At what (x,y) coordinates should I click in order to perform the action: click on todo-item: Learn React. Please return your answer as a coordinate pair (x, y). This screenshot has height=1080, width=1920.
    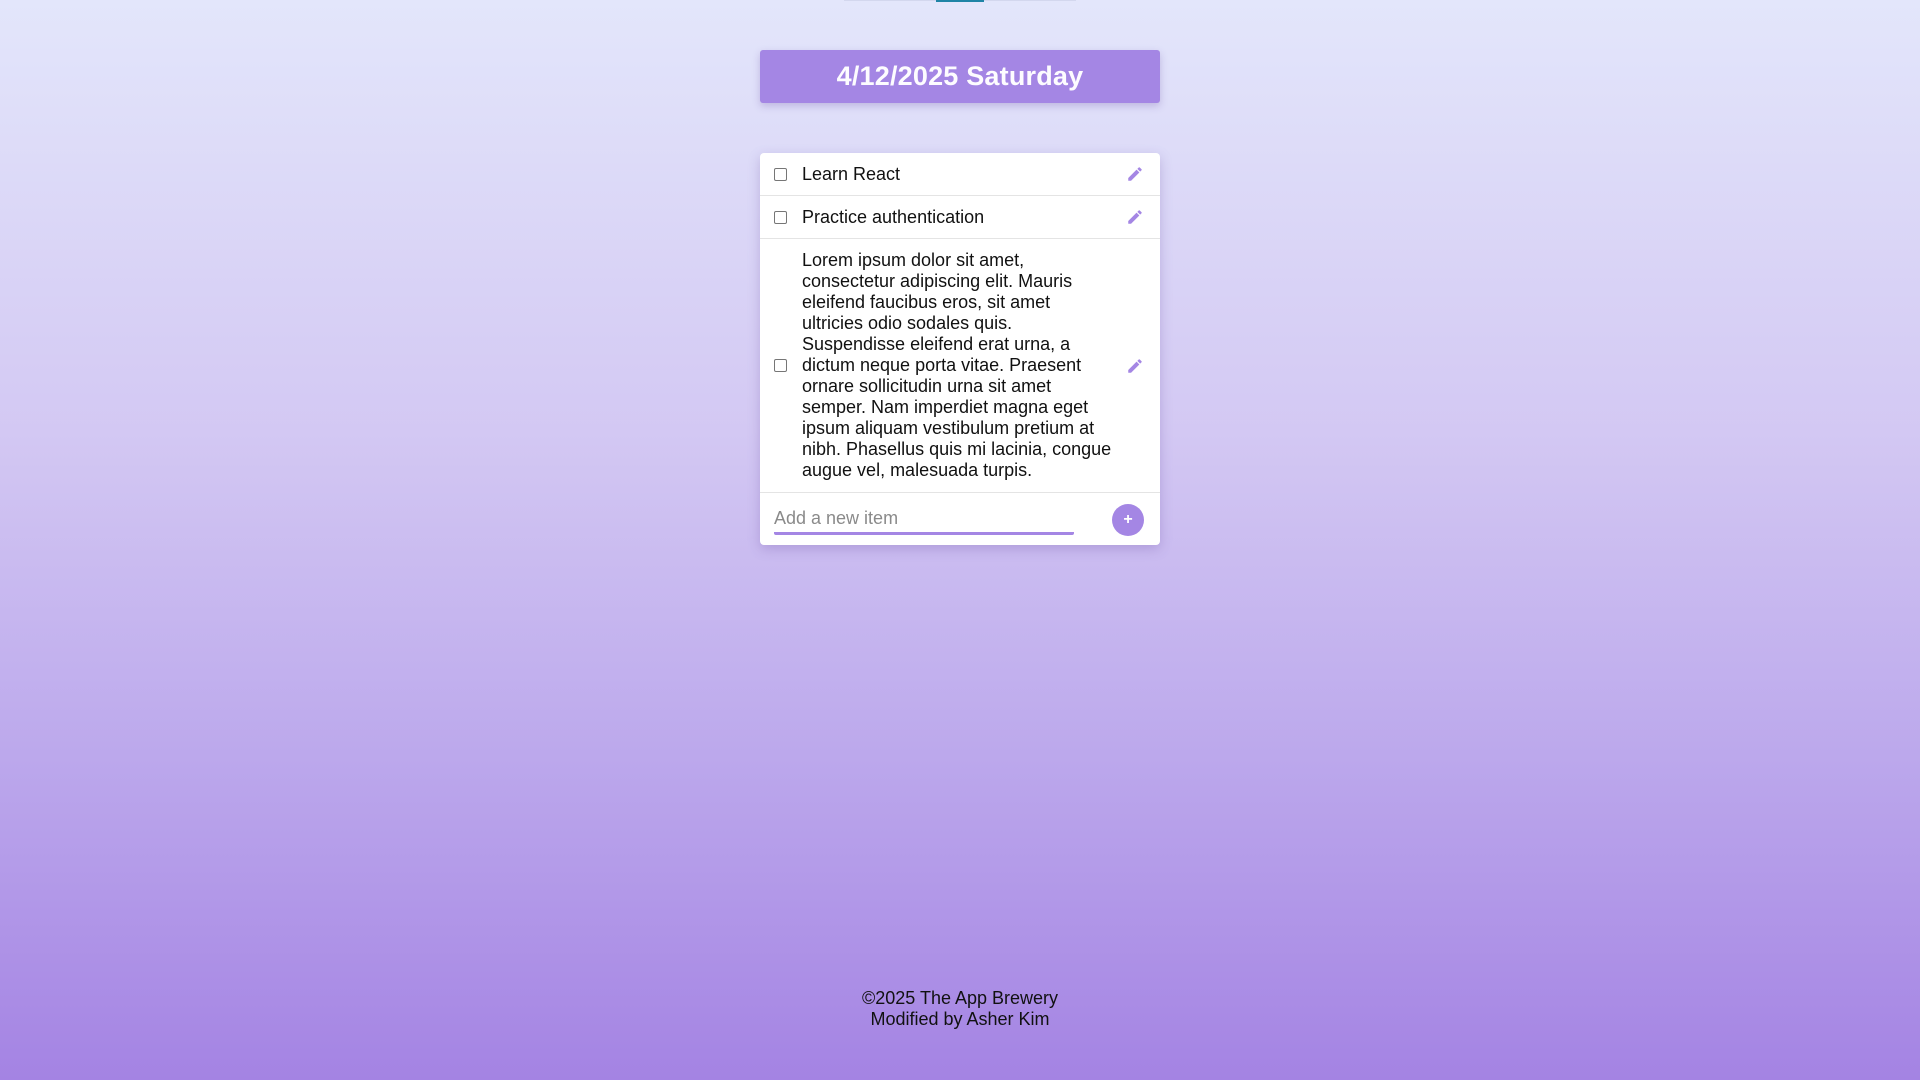
    Looking at the image, I should click on (960, 174).